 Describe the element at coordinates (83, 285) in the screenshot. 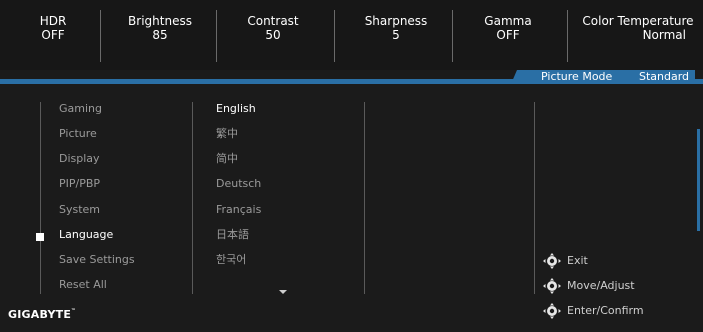

I see `menu-item-reset-all: Reset All` at that location.